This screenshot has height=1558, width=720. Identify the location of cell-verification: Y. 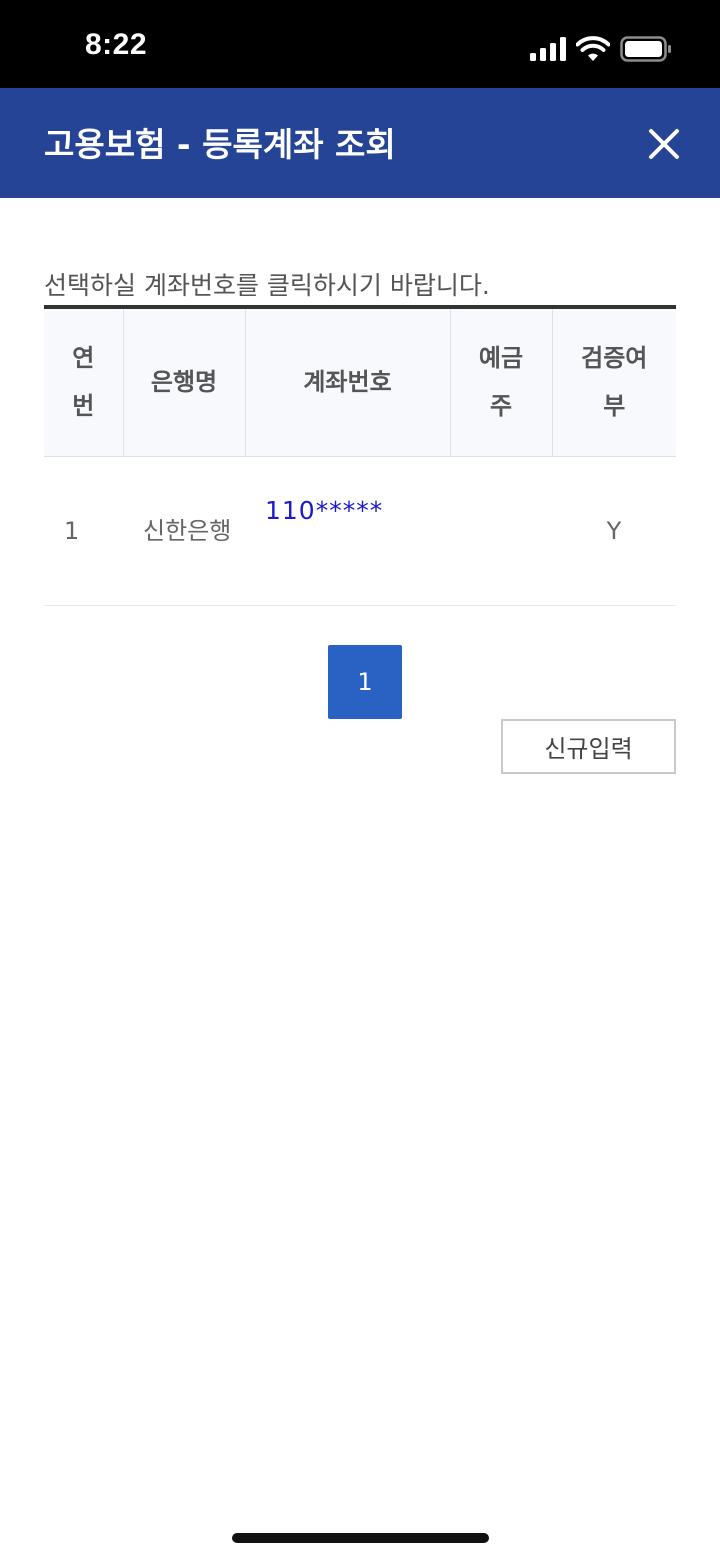
(614, 531).